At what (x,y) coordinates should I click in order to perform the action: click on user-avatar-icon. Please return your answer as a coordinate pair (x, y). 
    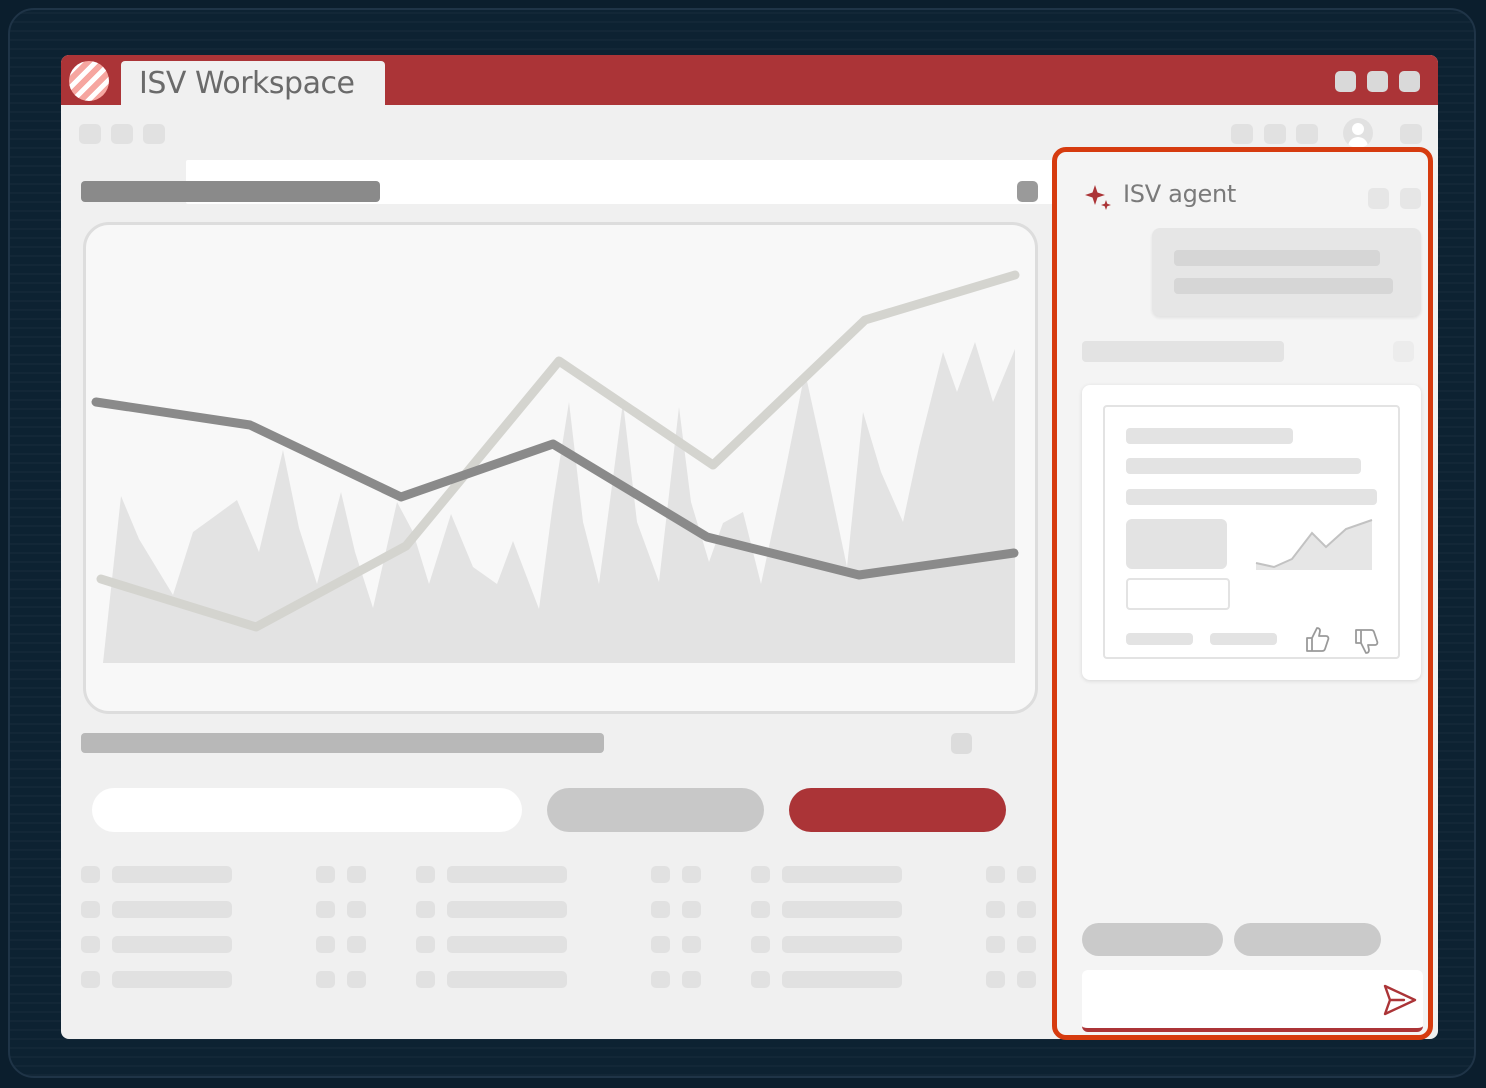
    Looking at the image, I should click on (1358, 133).